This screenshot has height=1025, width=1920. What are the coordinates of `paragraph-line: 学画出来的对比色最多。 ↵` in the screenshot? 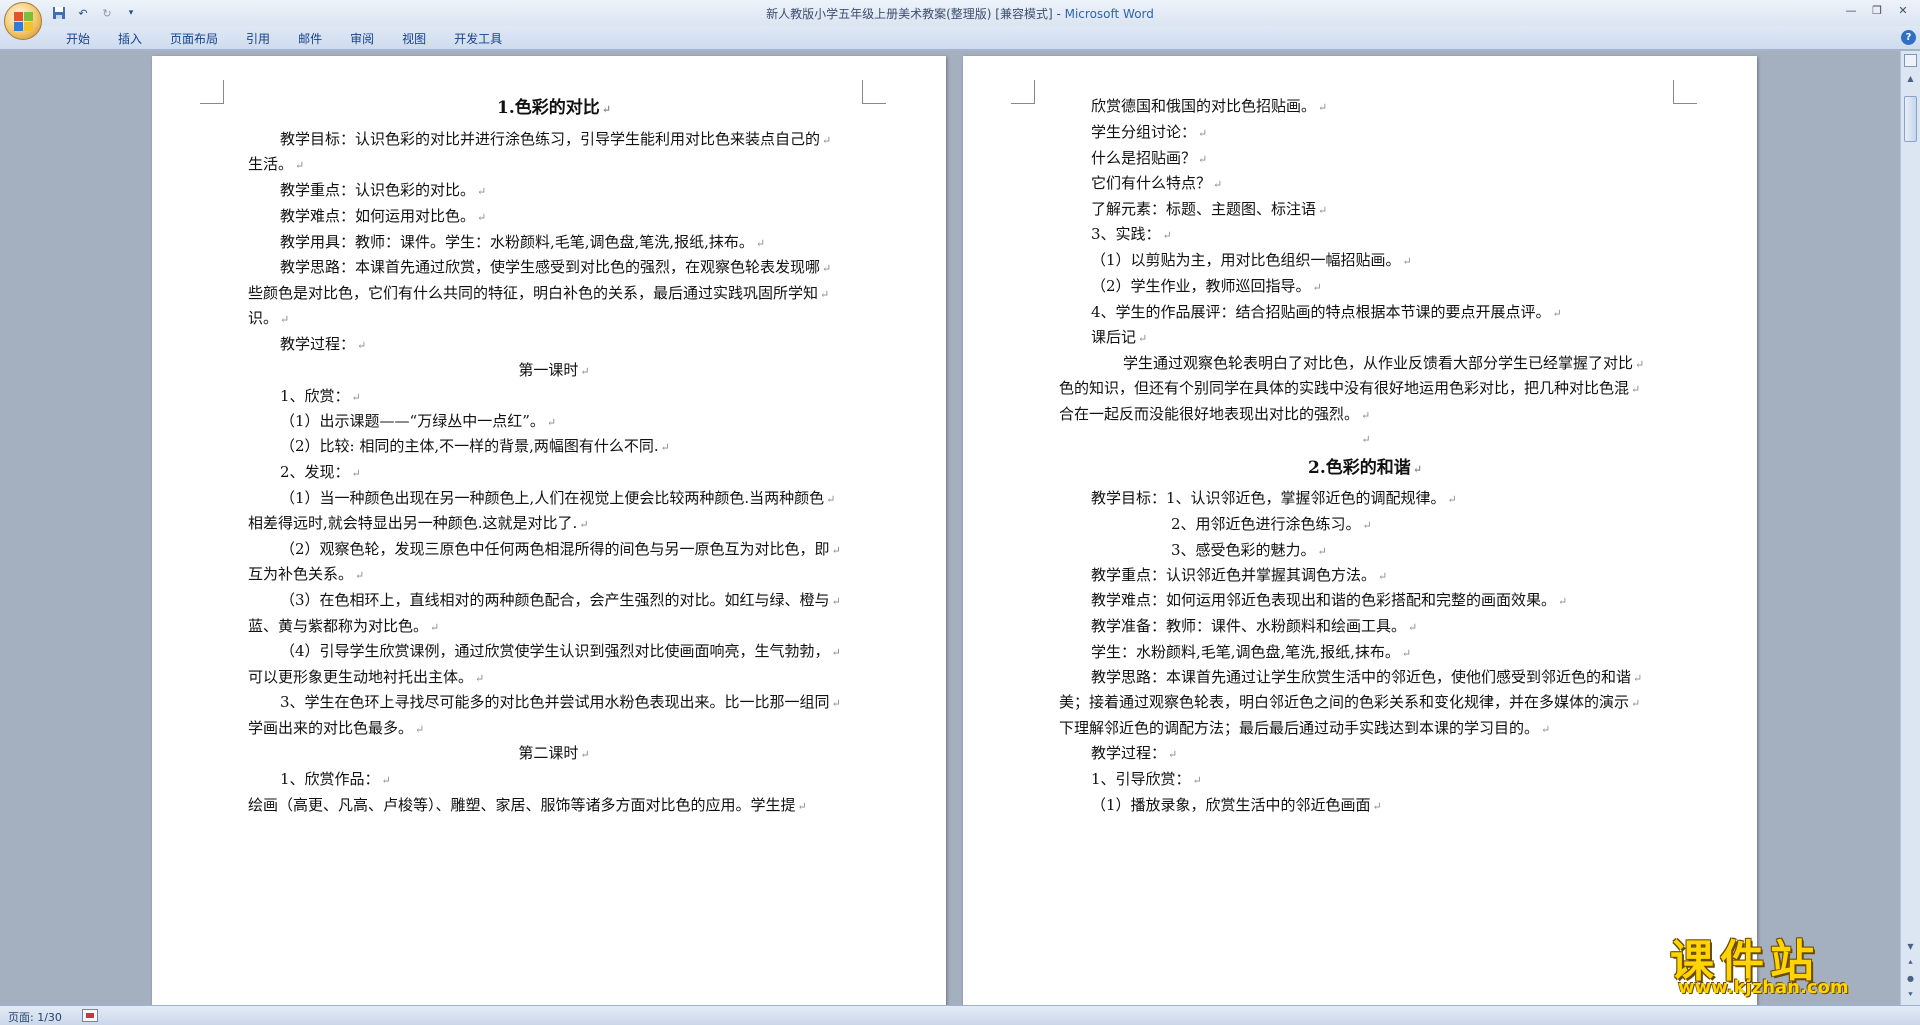 It's located at (336, 729).